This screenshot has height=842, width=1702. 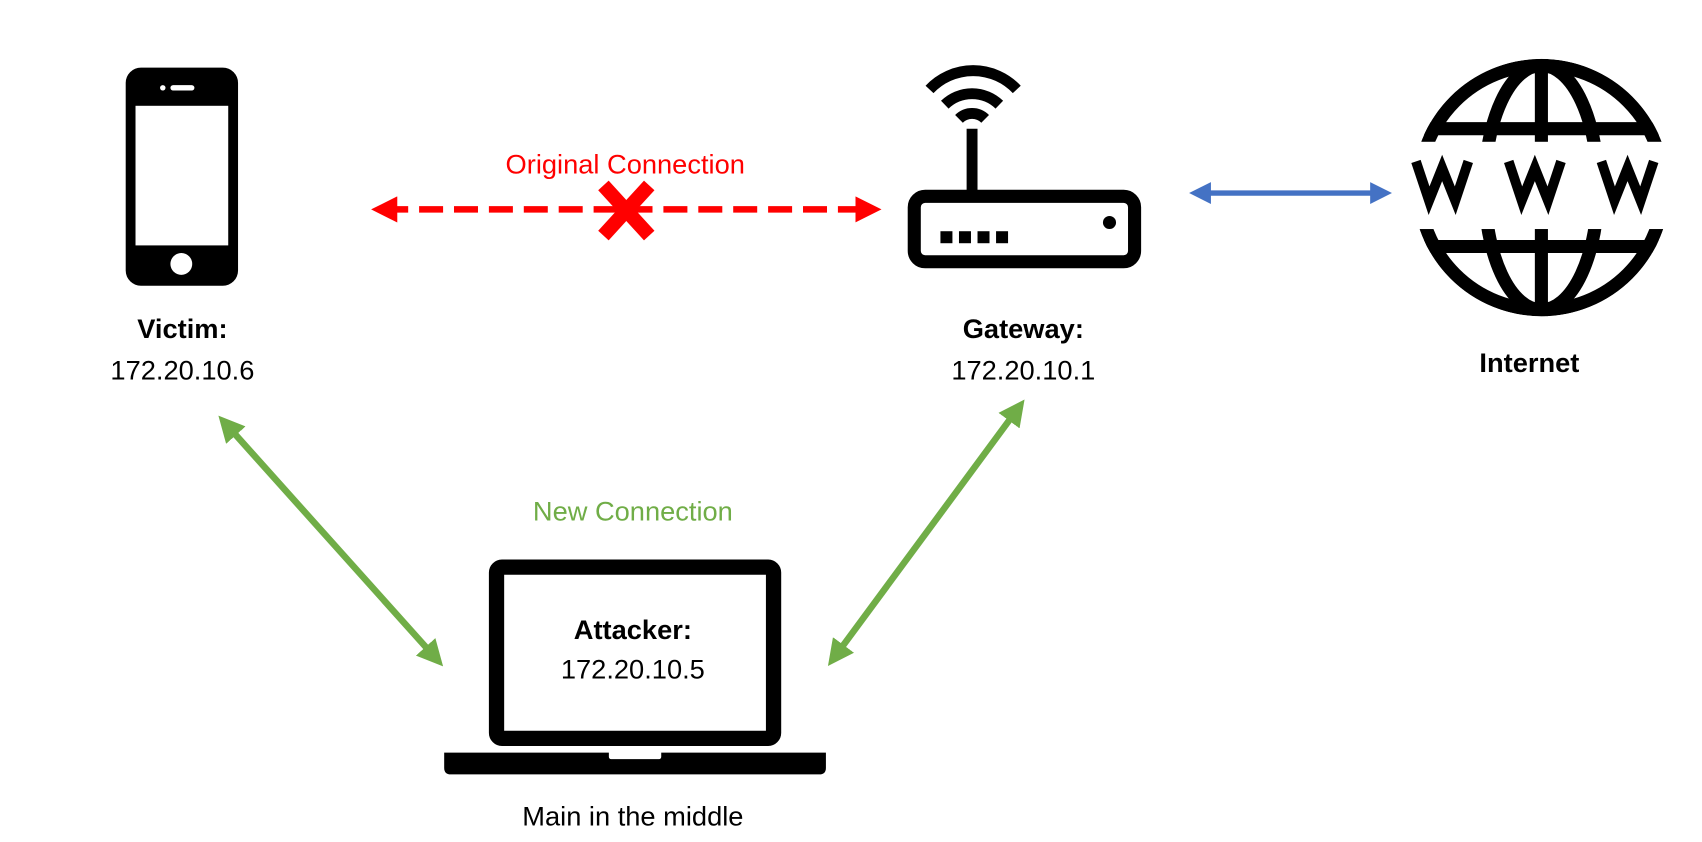 What do you see at coordinates (633, 668) in the screenshot?
I see `attacker-ip: 172.20.10.5` at bounding box center [633, 668].